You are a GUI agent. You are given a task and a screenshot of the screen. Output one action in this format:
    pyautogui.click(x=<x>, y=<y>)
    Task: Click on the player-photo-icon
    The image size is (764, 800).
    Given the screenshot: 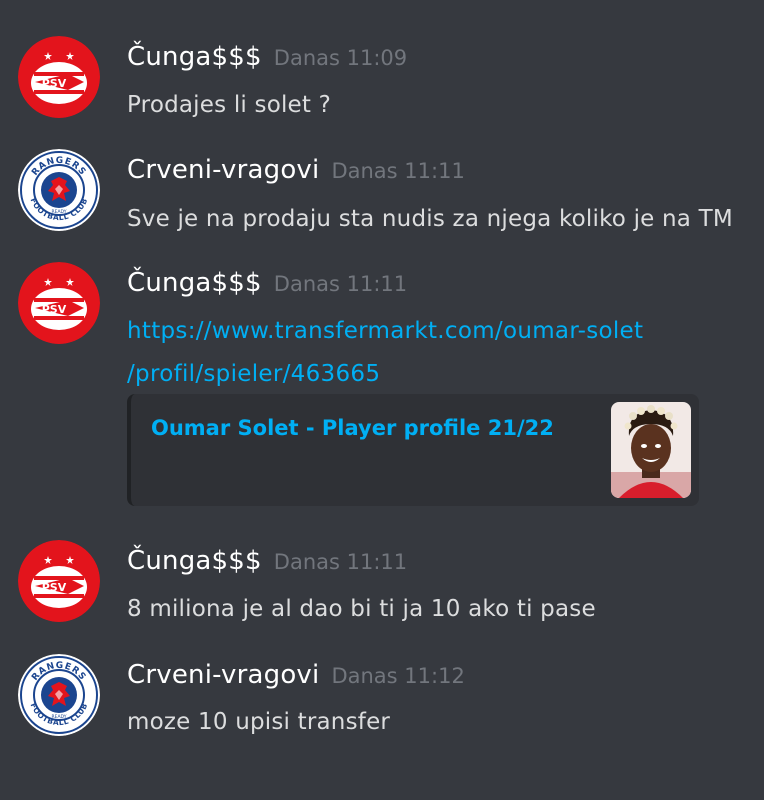 What is the action you would take?
    pyautogui.click(x=651, y=450)
    